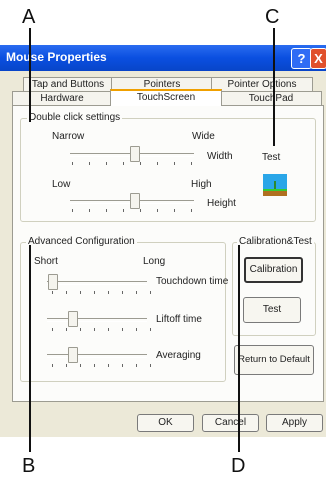 This screenshot has height=484, width=326. What do you see at coordinates (53, 282) in the screenshot?
I see `touchdown-slider-thumb` at bounding box center [53, 282].